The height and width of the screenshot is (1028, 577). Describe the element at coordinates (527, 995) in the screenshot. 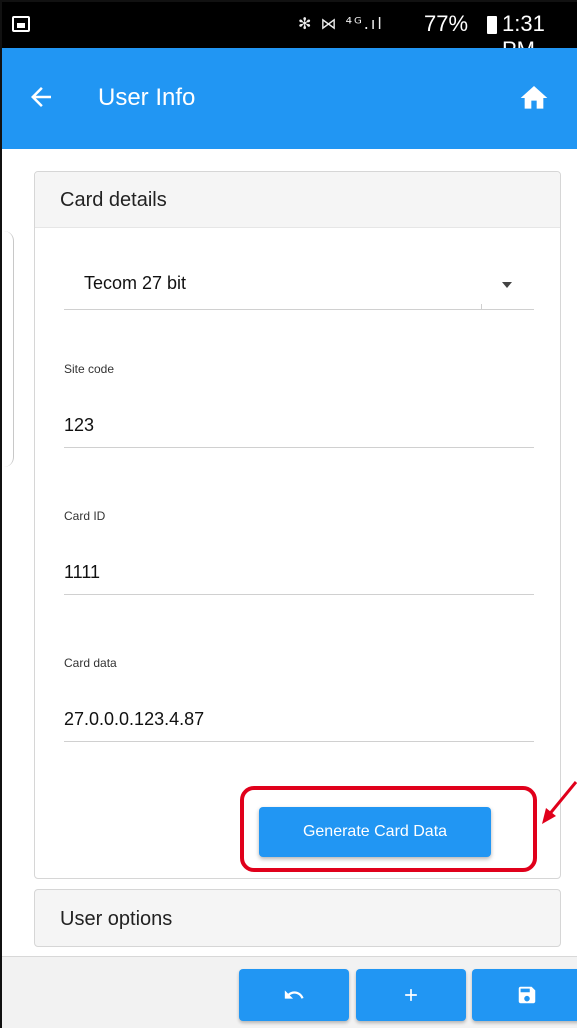

I see `save-icon` at that location.